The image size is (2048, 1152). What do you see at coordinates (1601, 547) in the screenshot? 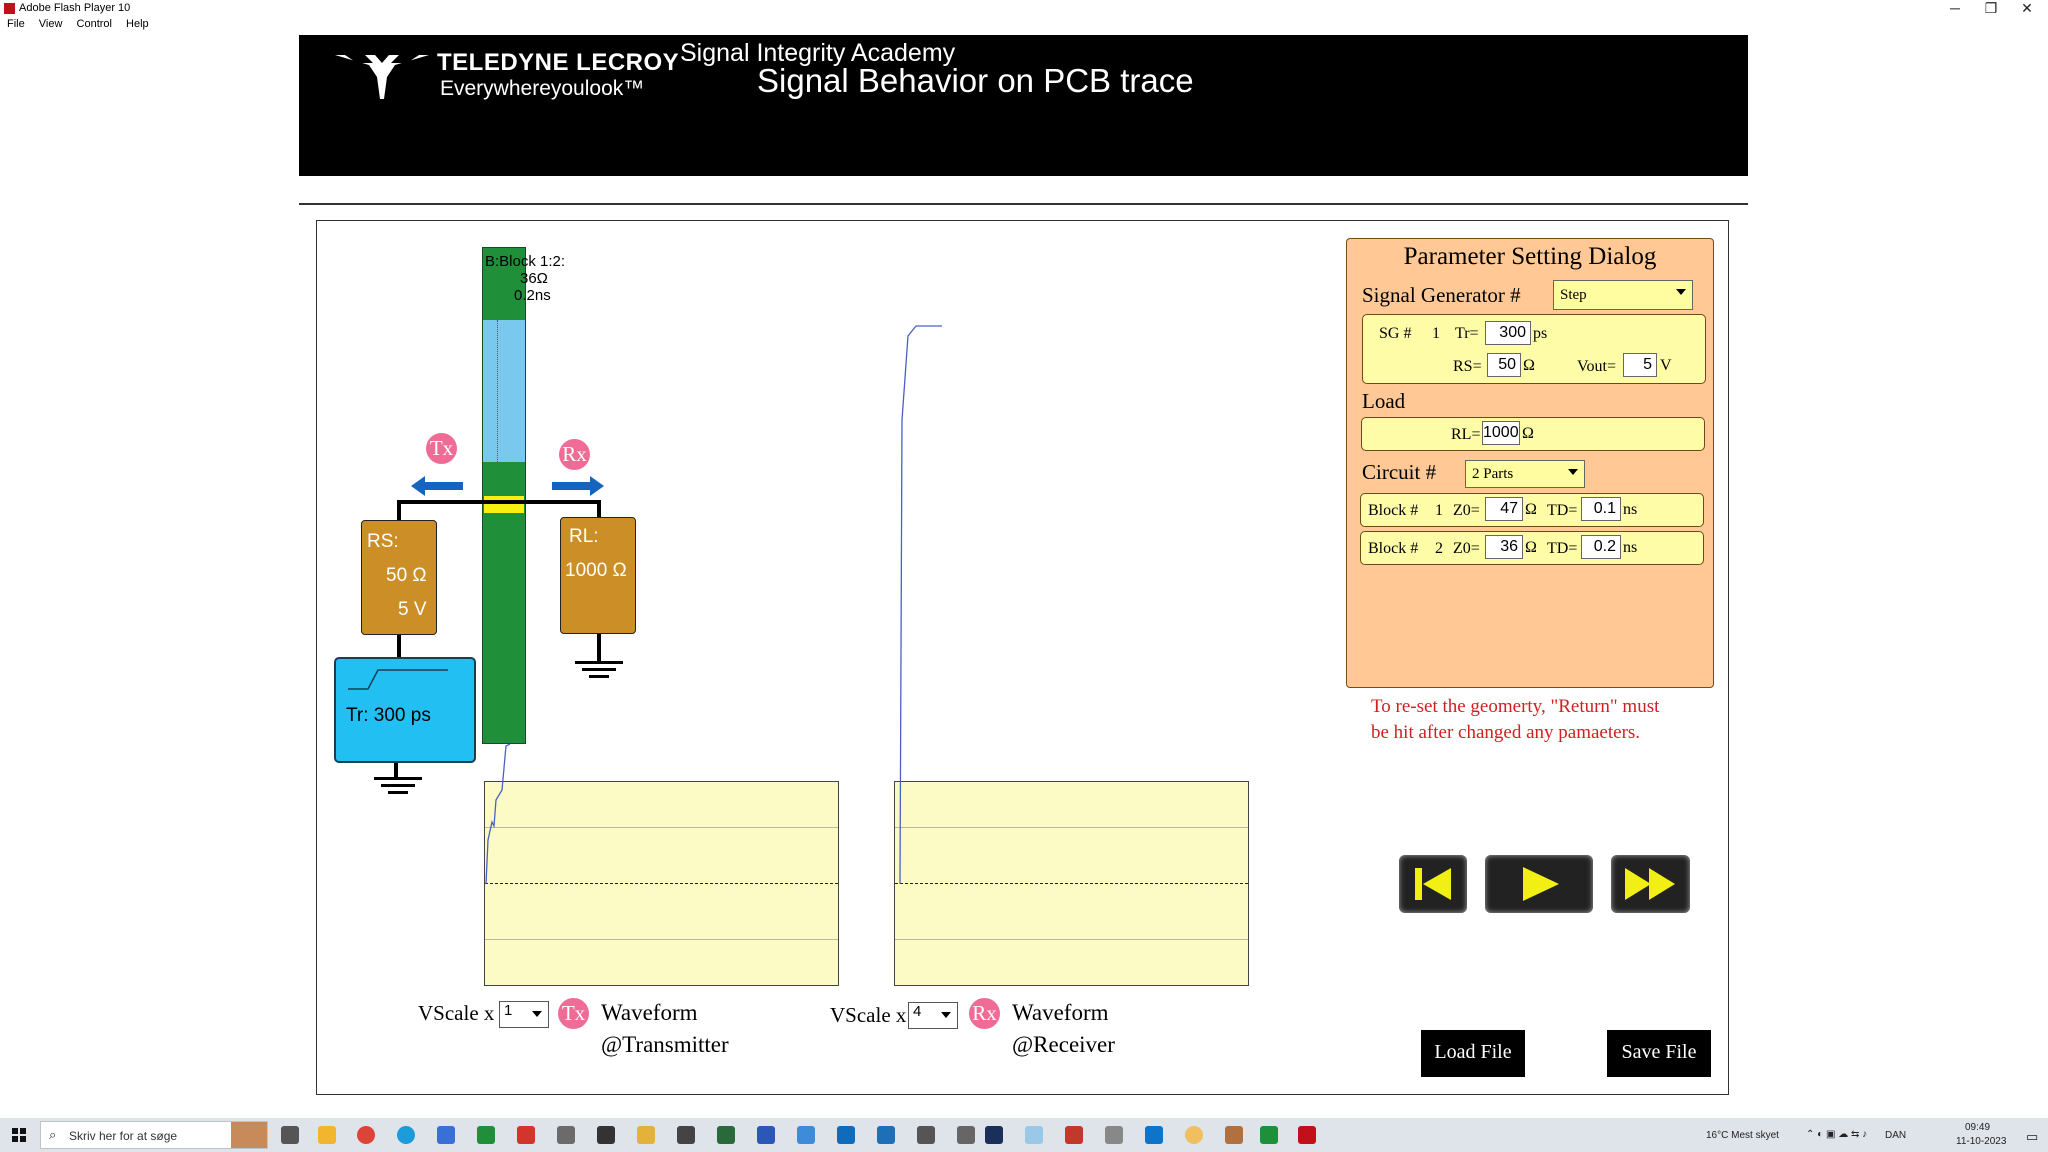
I see `block-2-td-input: 0.2` at bounding box center [1601, 547].